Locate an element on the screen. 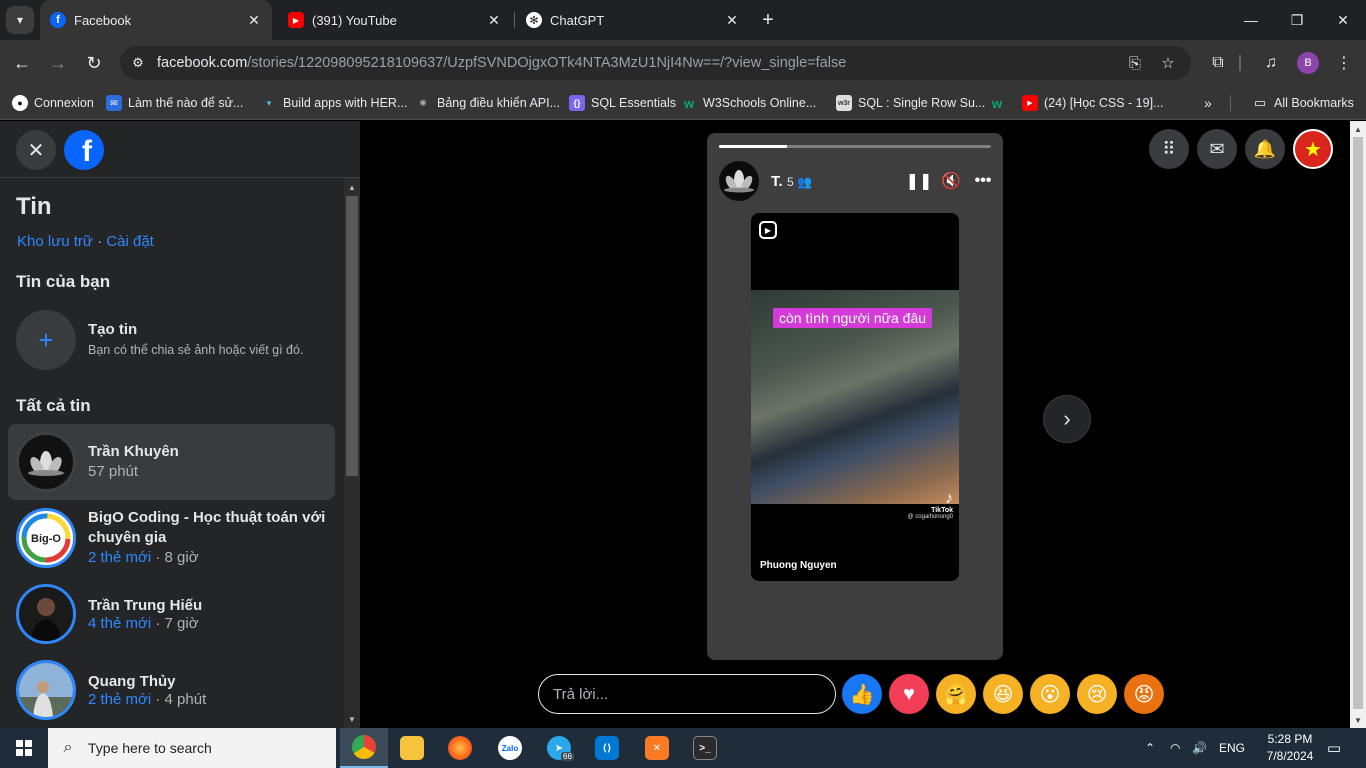  reaction-haha: 😆 is located at coordinates (1003, 694).